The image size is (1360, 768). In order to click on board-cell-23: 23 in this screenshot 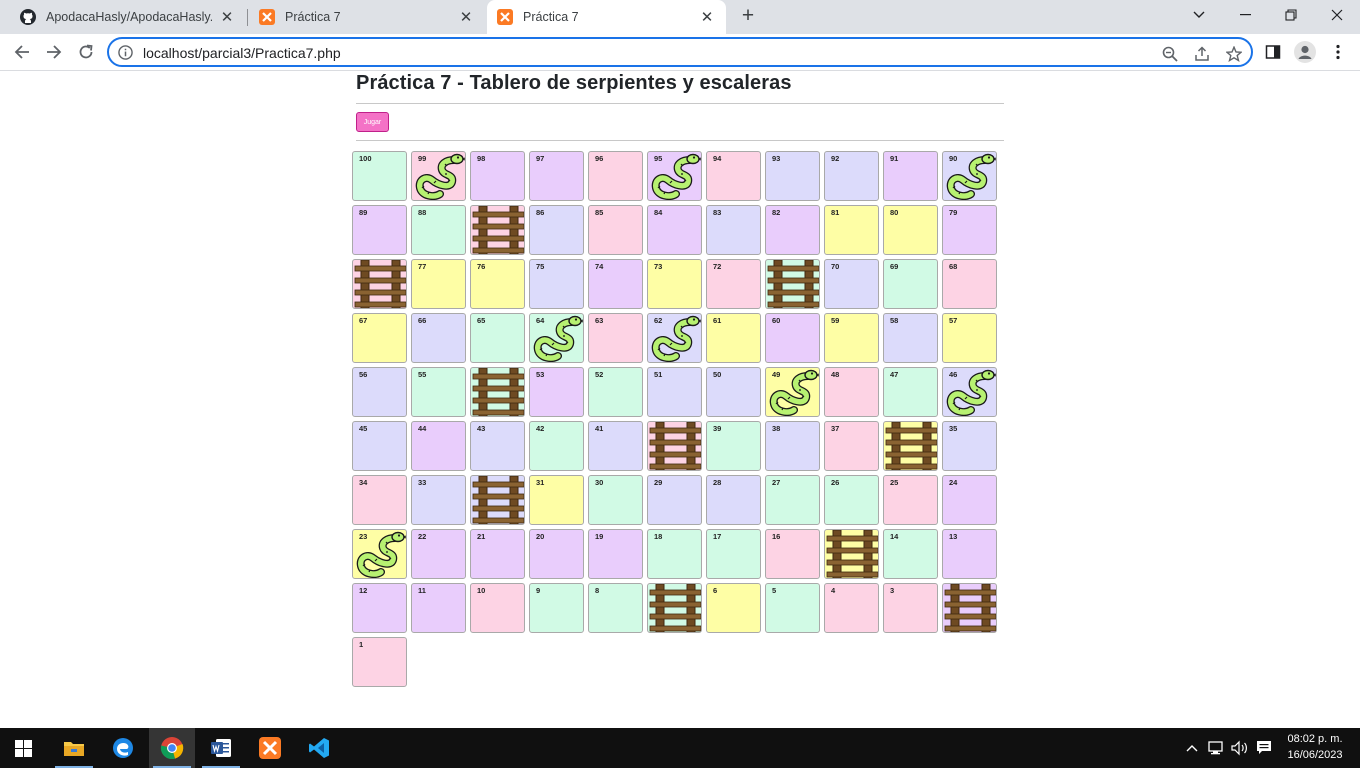, I will do `click(379, 554)`.